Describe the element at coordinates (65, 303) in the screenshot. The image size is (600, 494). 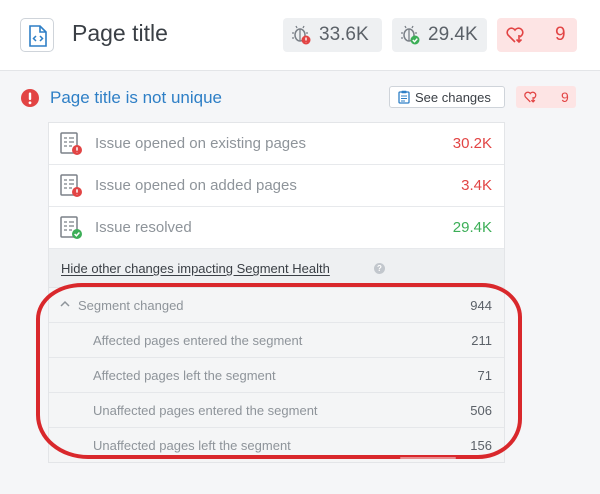
I see `chevron-up-icon` at that location.